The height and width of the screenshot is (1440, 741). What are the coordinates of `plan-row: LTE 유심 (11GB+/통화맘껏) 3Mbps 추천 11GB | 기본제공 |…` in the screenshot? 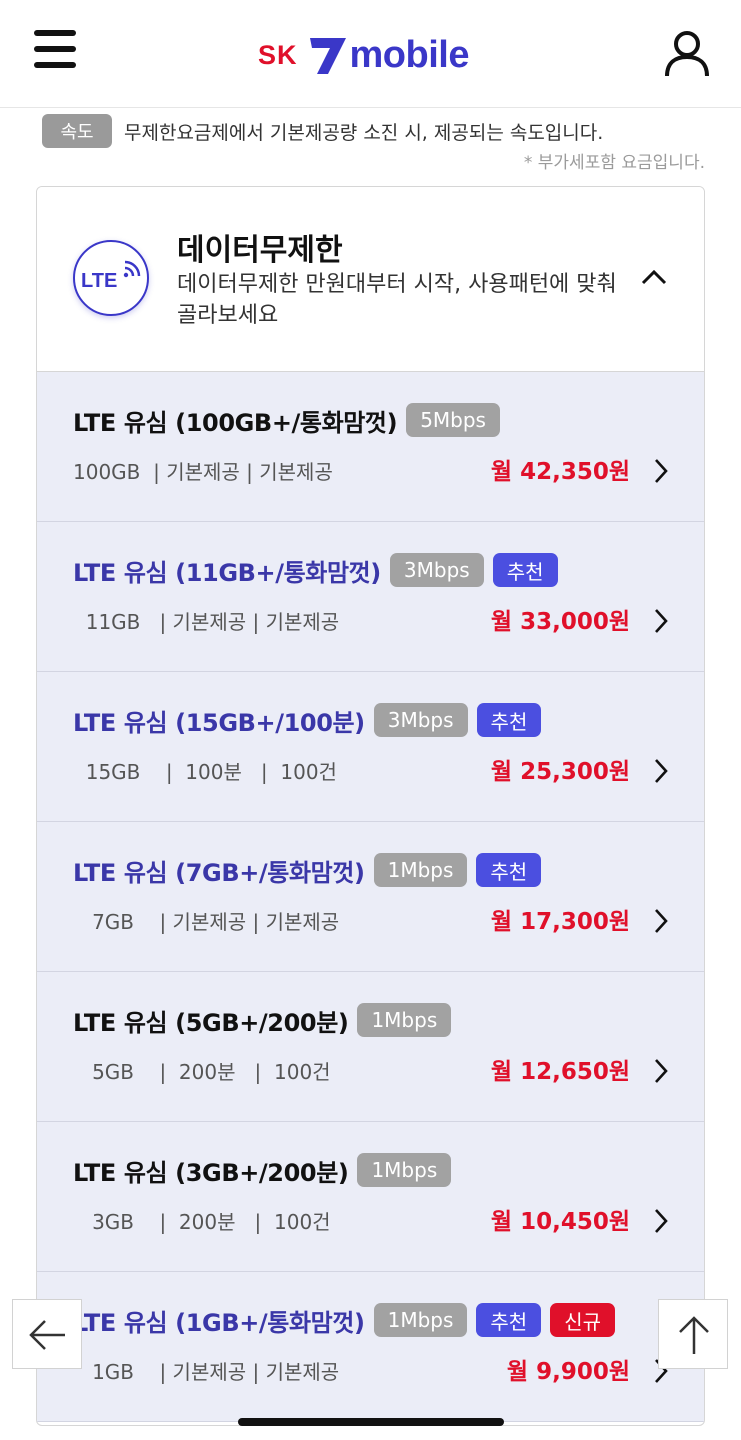 It's located at (370, 597).